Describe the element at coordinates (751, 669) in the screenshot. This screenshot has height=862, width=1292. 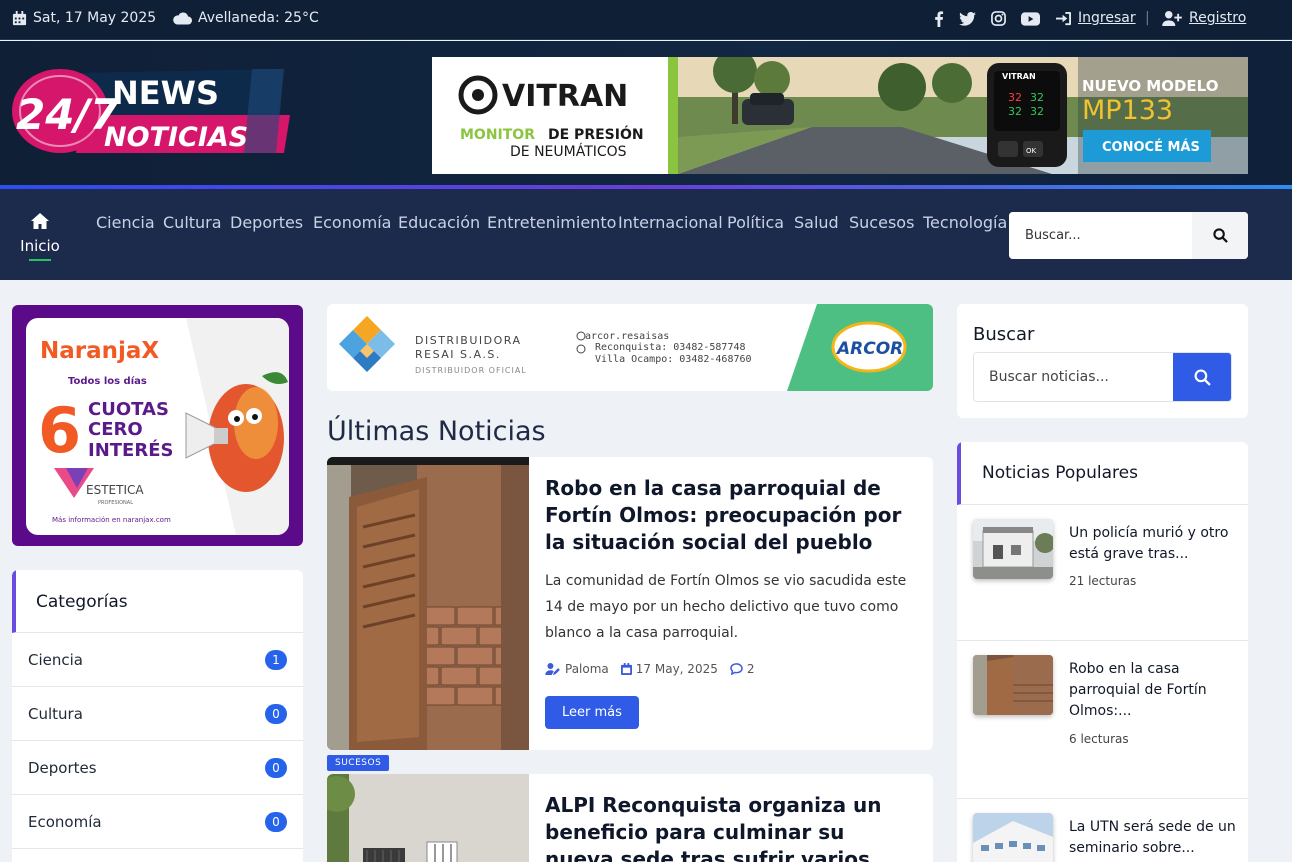
I see `comment-count: 2` at that location.